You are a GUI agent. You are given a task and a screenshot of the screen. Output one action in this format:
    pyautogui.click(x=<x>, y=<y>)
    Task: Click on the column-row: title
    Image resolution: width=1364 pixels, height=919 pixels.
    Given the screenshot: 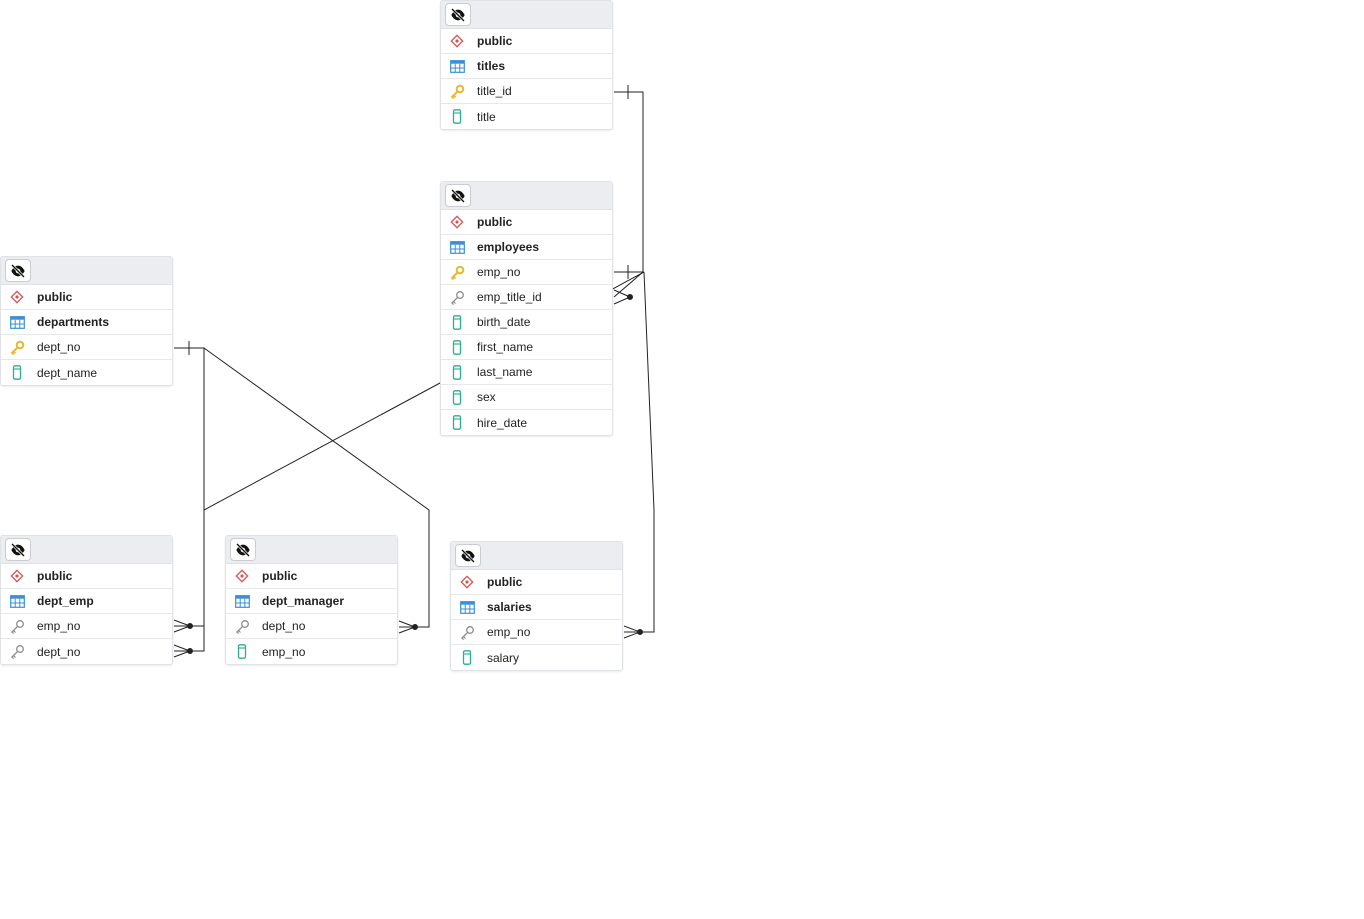 What is the action you would take?
    pyautogui.click(x=526, y=116)
    